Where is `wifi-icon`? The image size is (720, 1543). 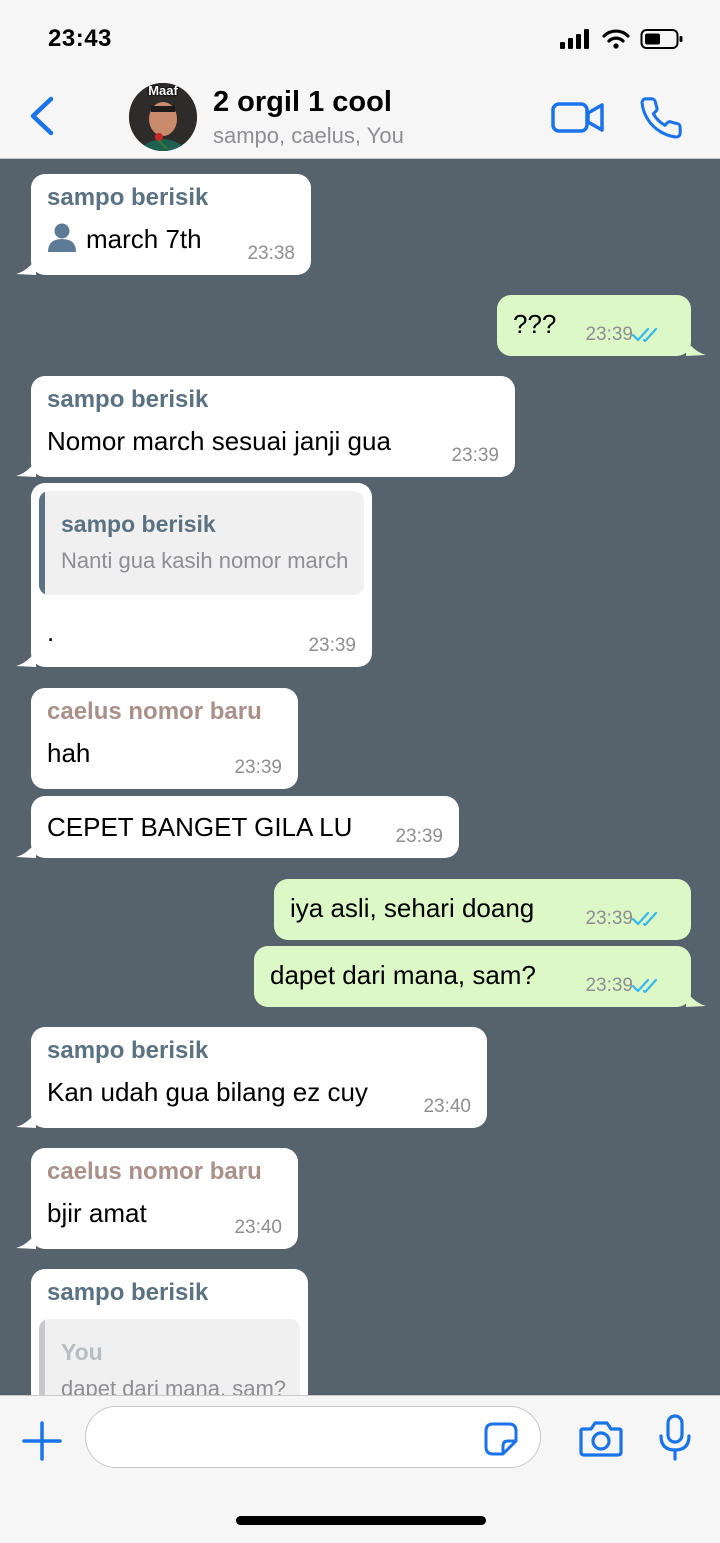
wifi-icon is located at coordinates (616, 39).